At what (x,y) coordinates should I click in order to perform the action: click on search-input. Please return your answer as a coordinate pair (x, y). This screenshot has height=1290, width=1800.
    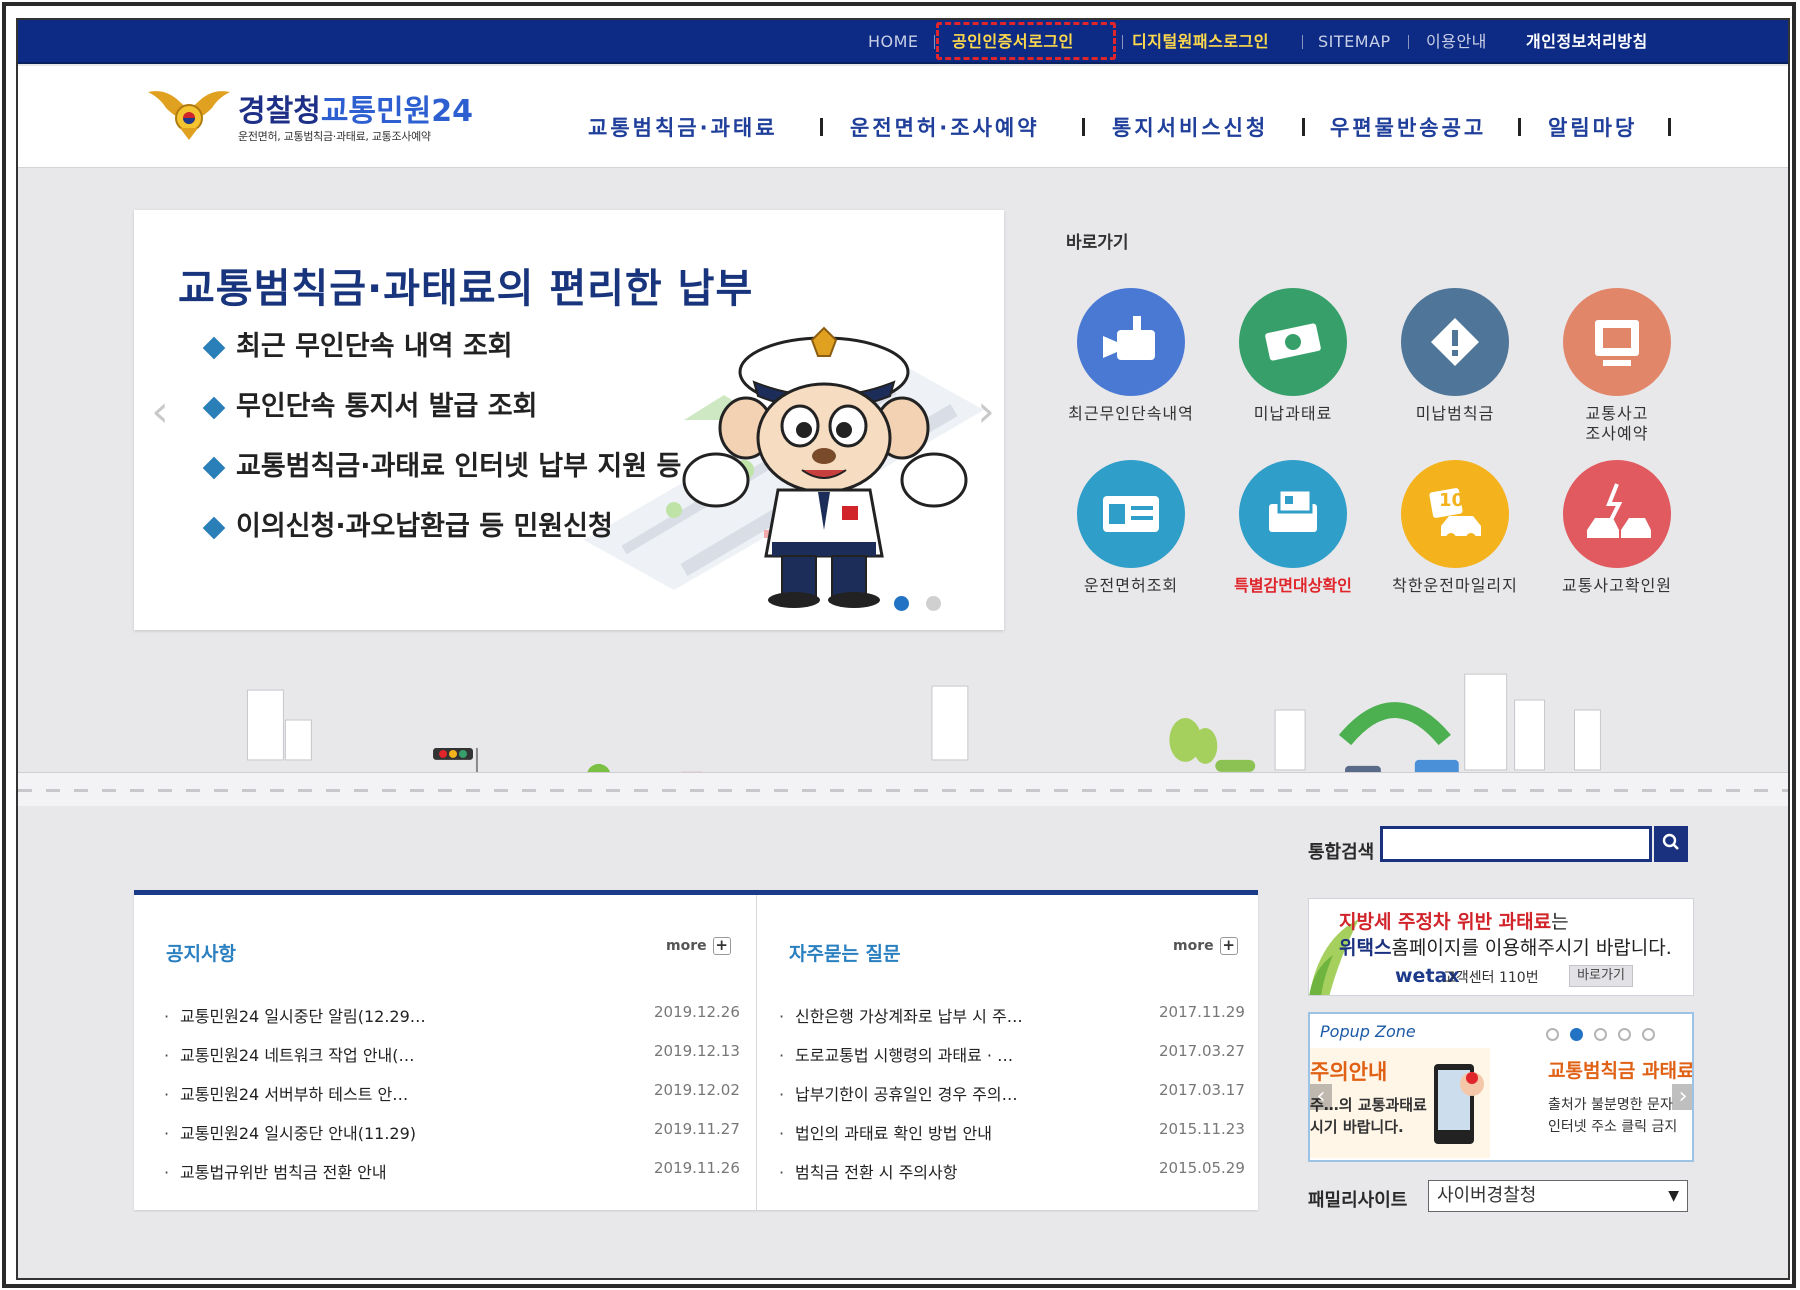
    Looking at the image, I should click on (1516, 844).